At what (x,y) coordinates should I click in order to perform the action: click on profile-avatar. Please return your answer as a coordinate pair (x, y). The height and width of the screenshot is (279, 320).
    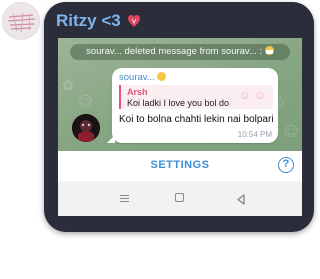
    Looking at the image, I should click on (21, 21).